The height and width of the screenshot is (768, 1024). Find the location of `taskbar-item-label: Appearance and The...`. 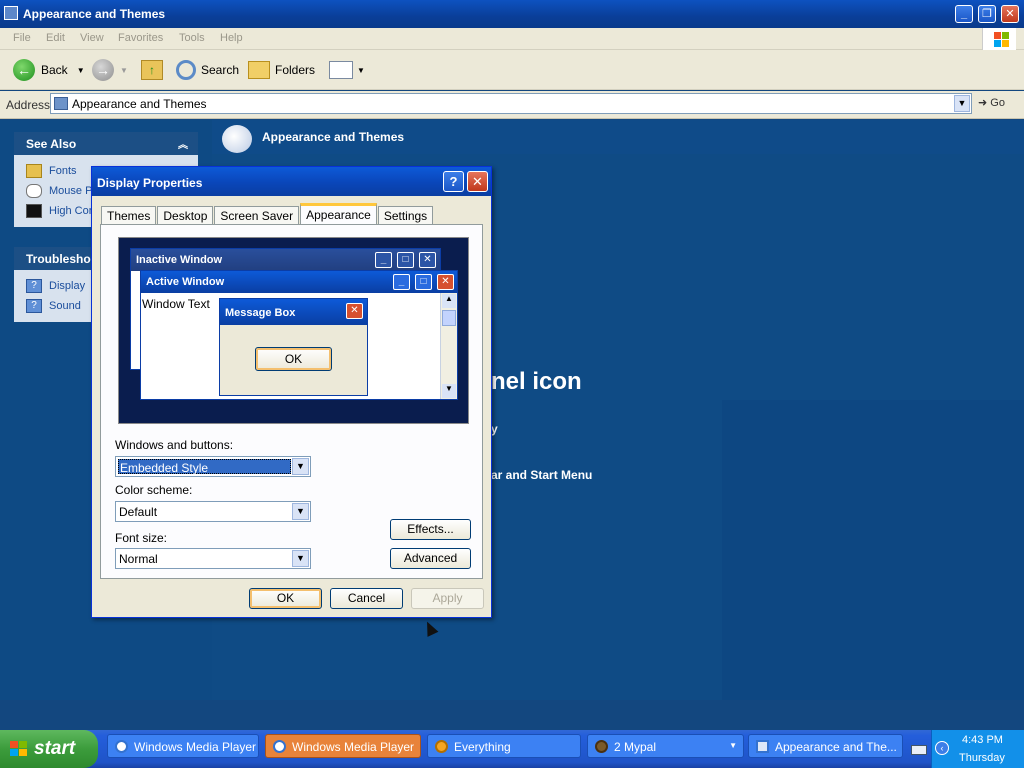

taskbar-item-label: Appearance and The... is located at coordinates (836, 747).